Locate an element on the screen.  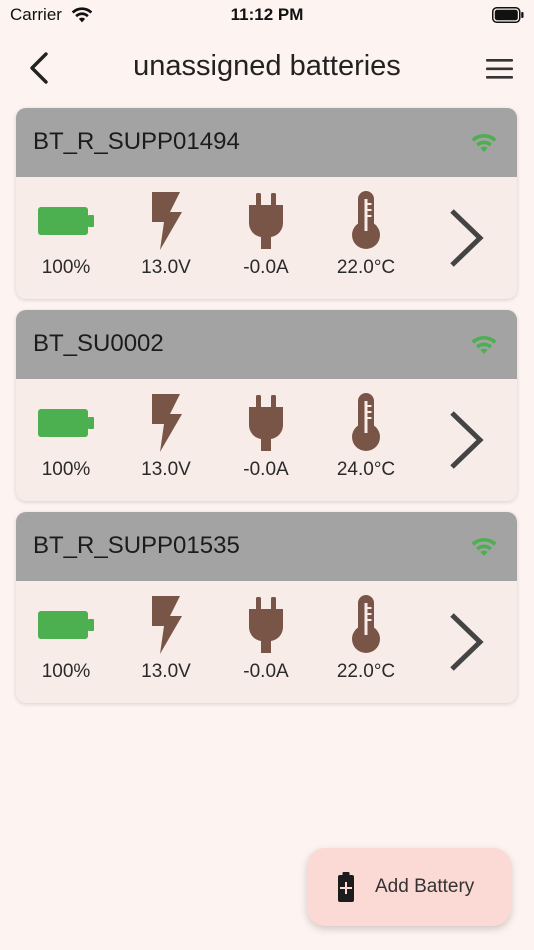
header: unassigned batteries is located at coordinates (267, 69).